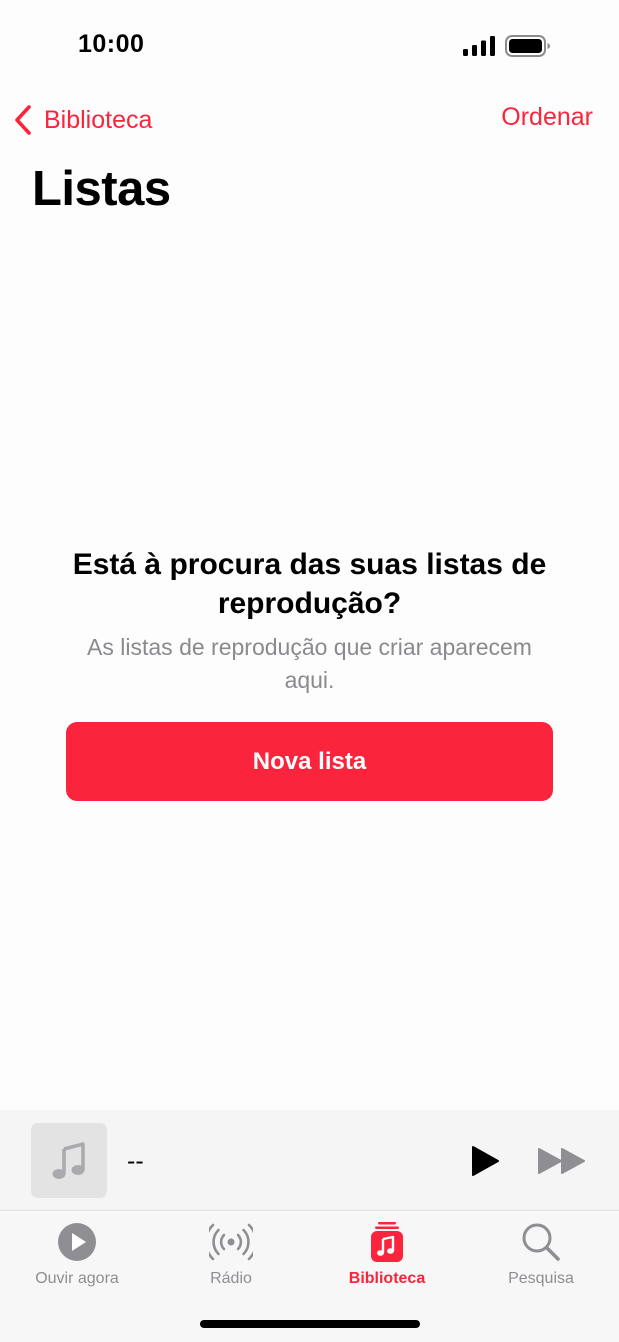  What do you see at coordinates (562, 1161) in the screenshot?
I see `fast-forward-icon` at bounding box center [562, 1161].